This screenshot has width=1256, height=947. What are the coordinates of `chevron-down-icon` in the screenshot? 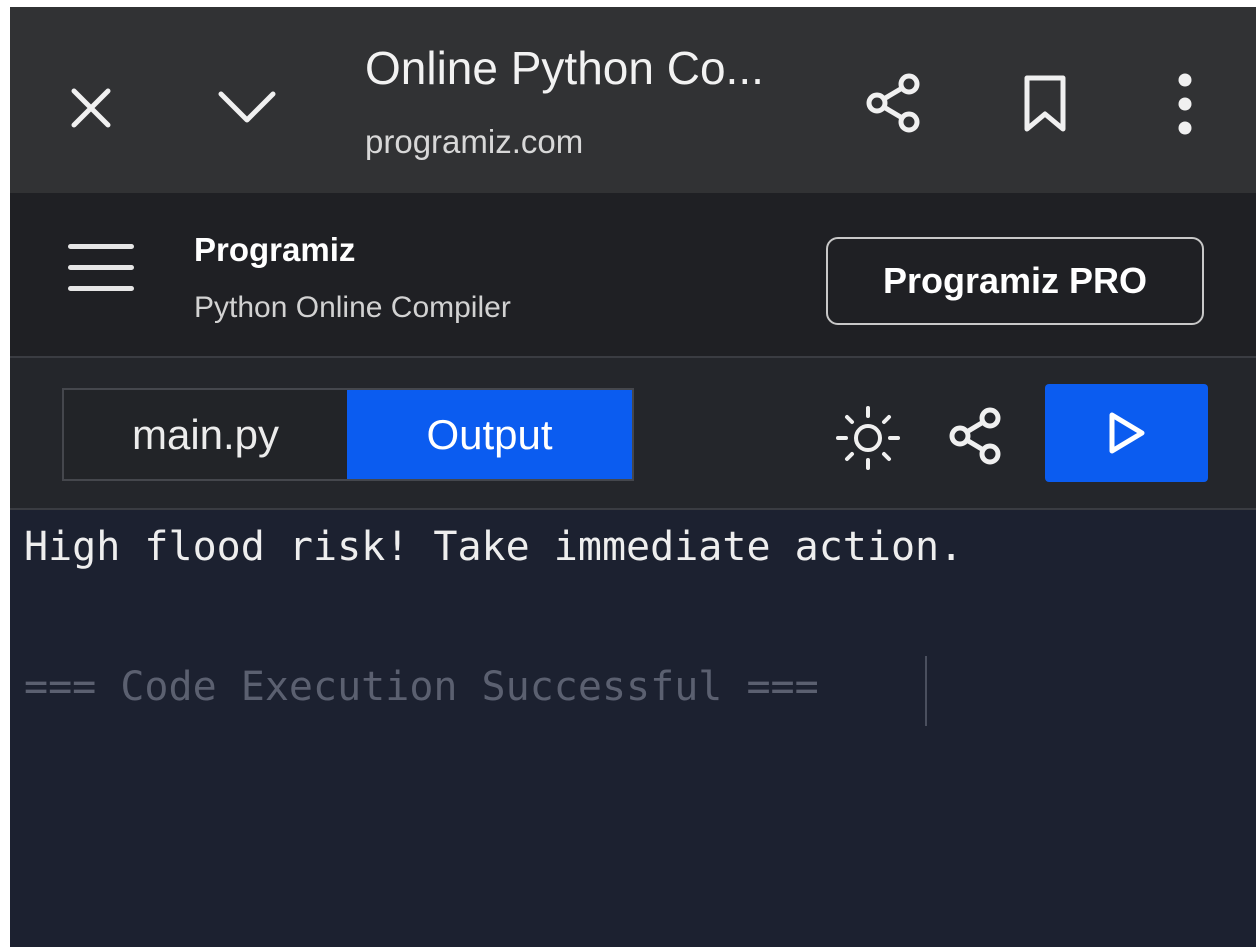 It's located at (247, 107).